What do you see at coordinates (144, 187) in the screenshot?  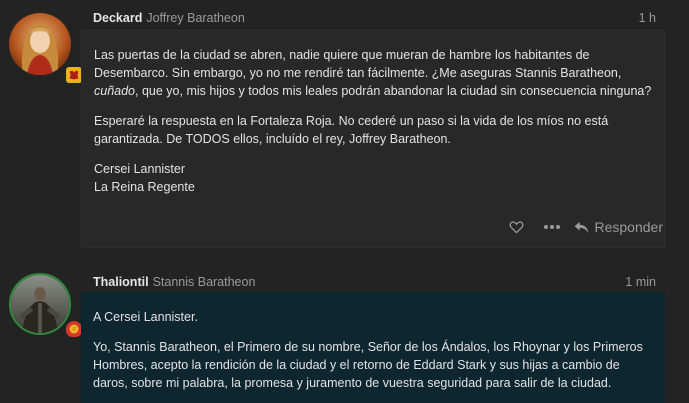 I see `signature-title: La Reina Regente` at bounding box center [144, 187].